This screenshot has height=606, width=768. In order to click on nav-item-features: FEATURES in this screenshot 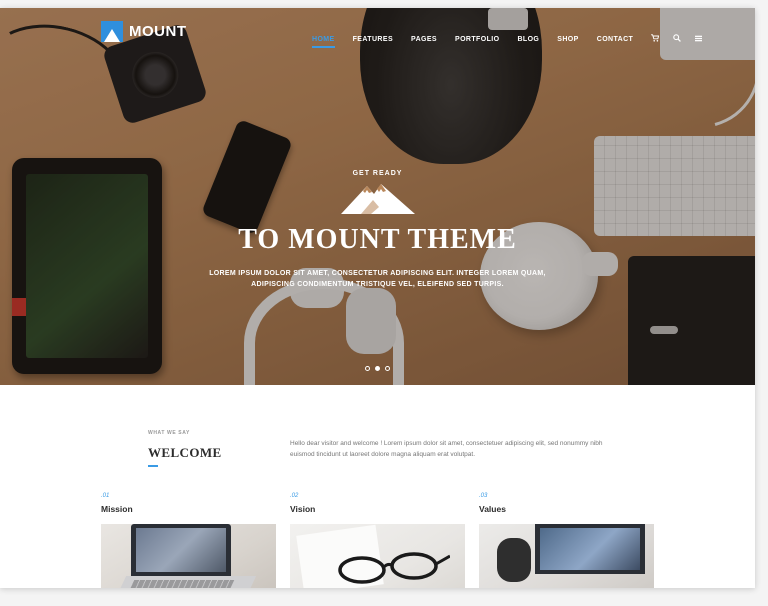, I will do `click(373, 41)`.